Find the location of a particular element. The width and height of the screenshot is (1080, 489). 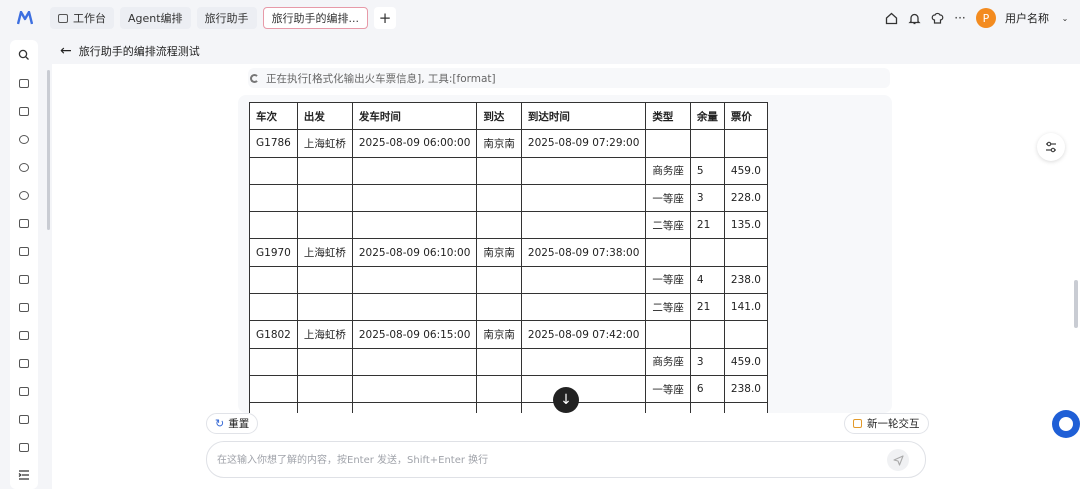

table-cell: 3 is located at coordinates (707, 361).